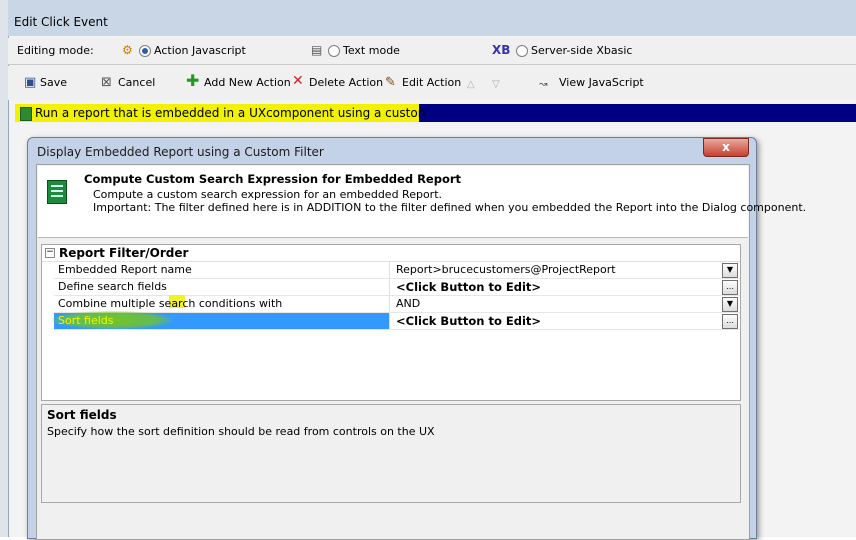 The width and height of the screenshot is (856, 540). Describe the element at coordinates (471, 84) in the screenshot. I see `move-up-icon: △` at that location.